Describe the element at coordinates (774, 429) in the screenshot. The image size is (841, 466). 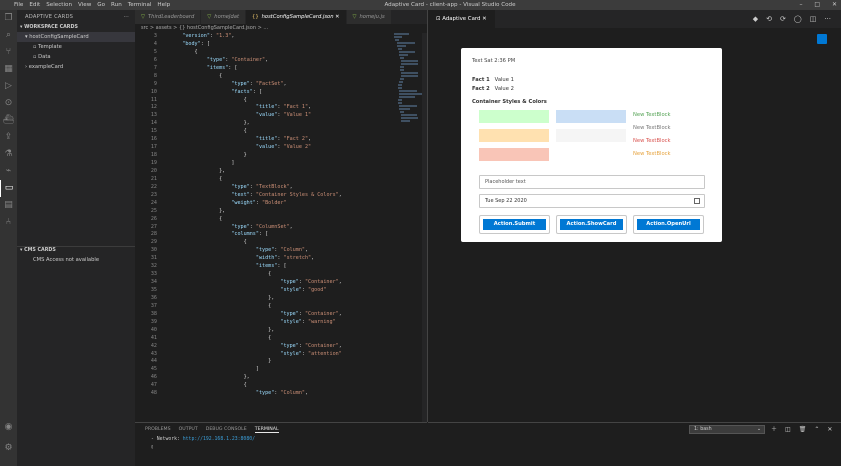
I see `add-terminal-icon: ＋` at that location.